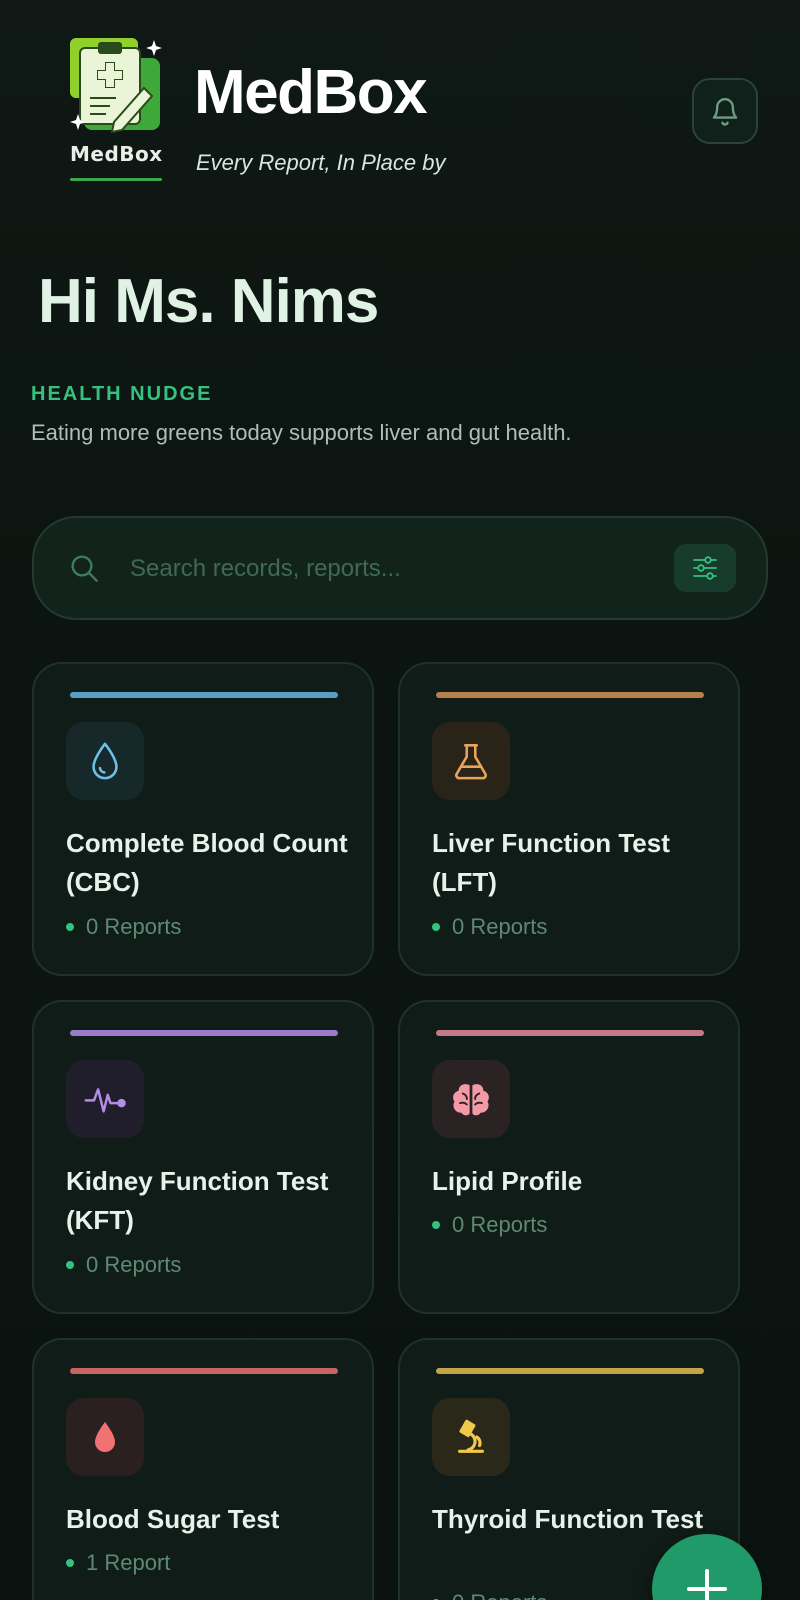 The width and height of the screenshot is (800, 1600). Describe the element at coordinates (208, 301) in the screenshot. I see `greeting-title: Hi Ms. Nims` at that location.